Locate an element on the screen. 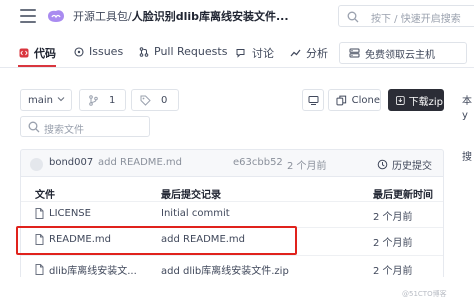 The width and height of the screenshot is (474, 302). file-commit-message: add dlib库离线安装文件.zip is located at coordinates (225, 269).